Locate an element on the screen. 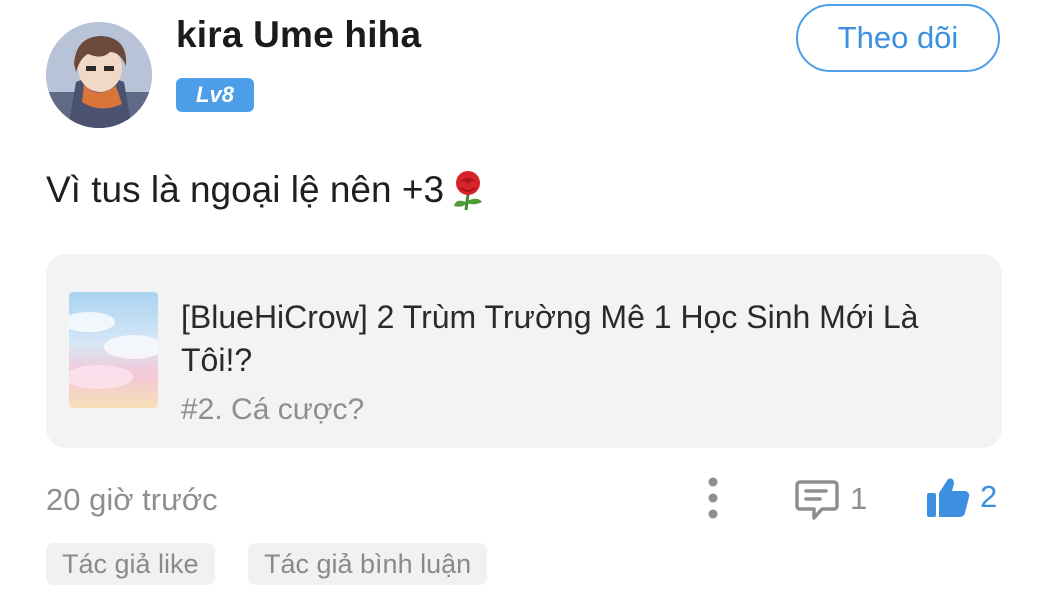 This screenshot has width=1050, height=600. reply-button: 1 is located at coordinates (830, 499).